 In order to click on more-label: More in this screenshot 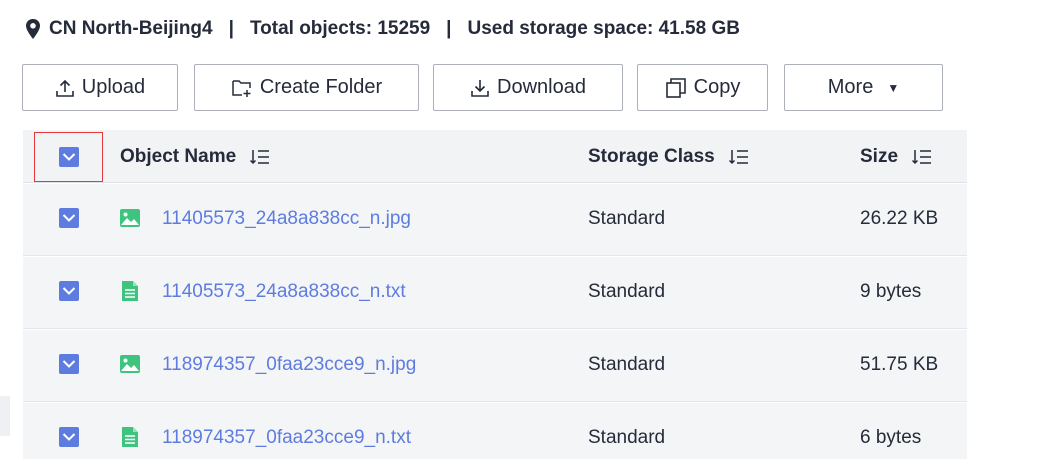, I will do `click(850, 87)`.